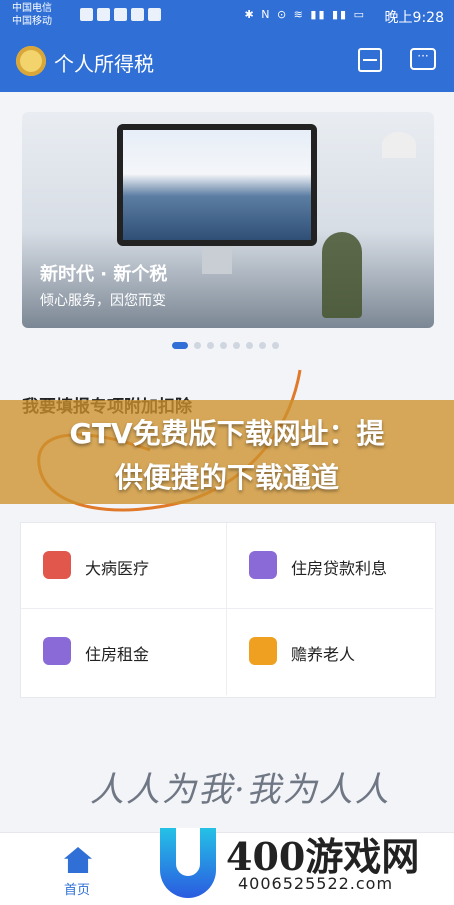 The height and width of the screenshot is (905, 454). What do you see at coordinates (77, 888) in the screenshot?
I see `tab-home-label: 首页` at bounding box center [77, 888].